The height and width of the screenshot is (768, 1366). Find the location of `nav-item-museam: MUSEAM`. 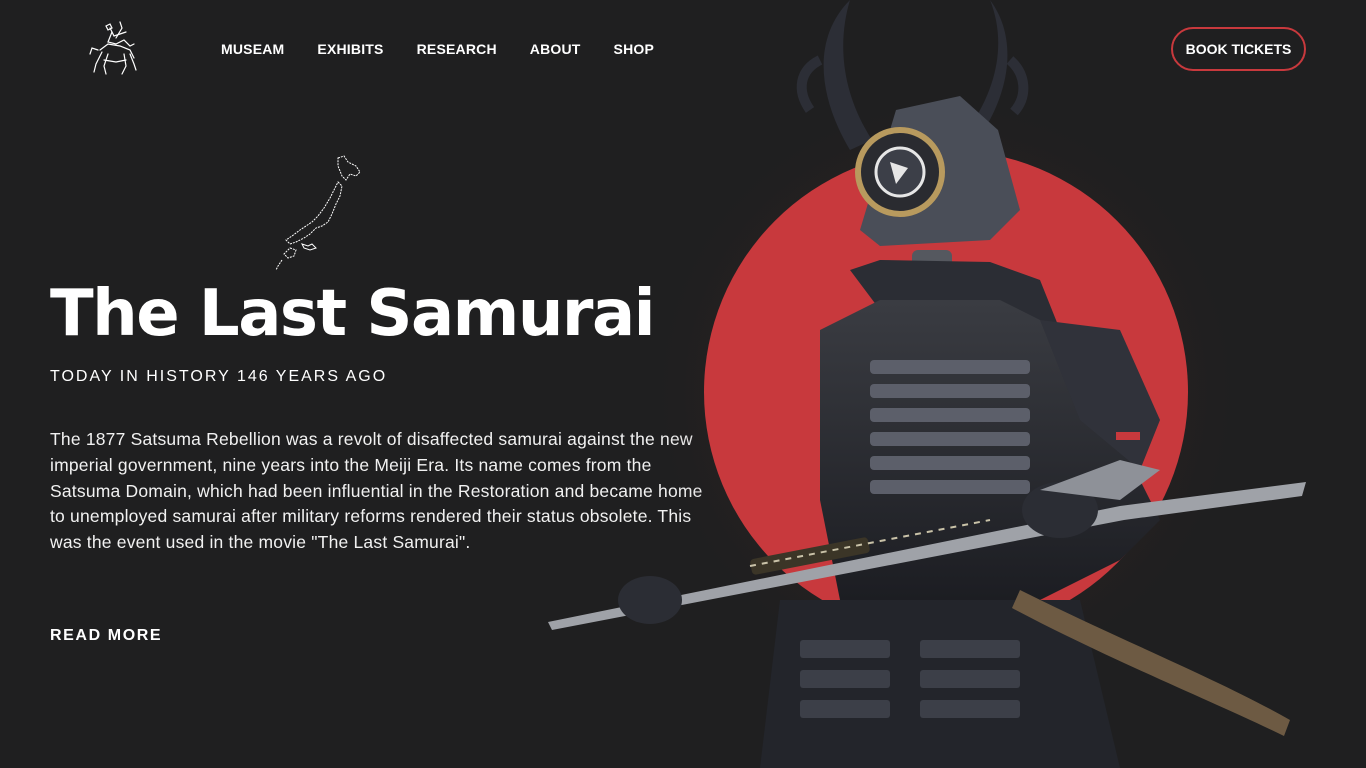

nav-item-museam: MUSEAM is located at coordinates (252, 49).